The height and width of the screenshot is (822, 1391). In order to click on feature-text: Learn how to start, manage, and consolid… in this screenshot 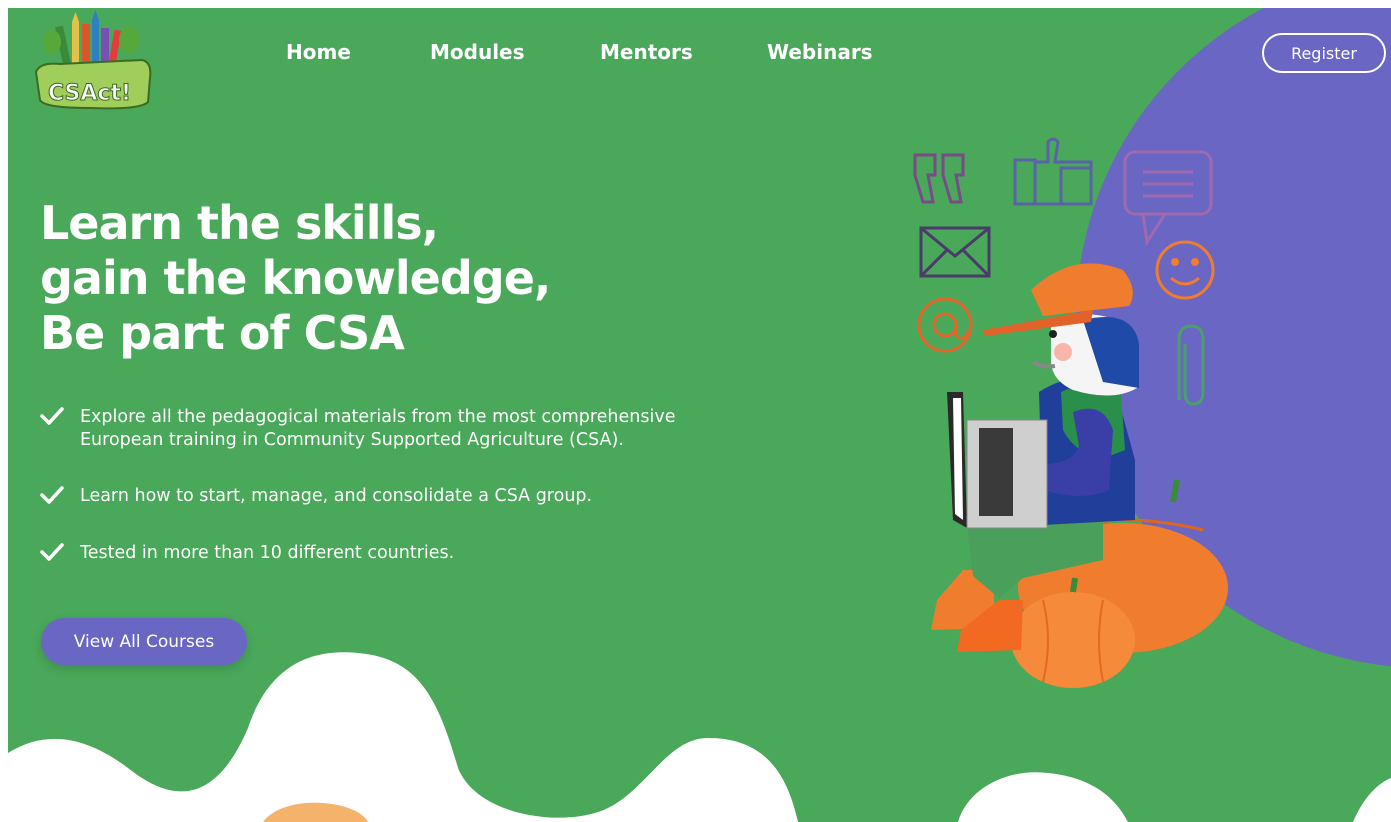, I will do `click(336, 496)`.